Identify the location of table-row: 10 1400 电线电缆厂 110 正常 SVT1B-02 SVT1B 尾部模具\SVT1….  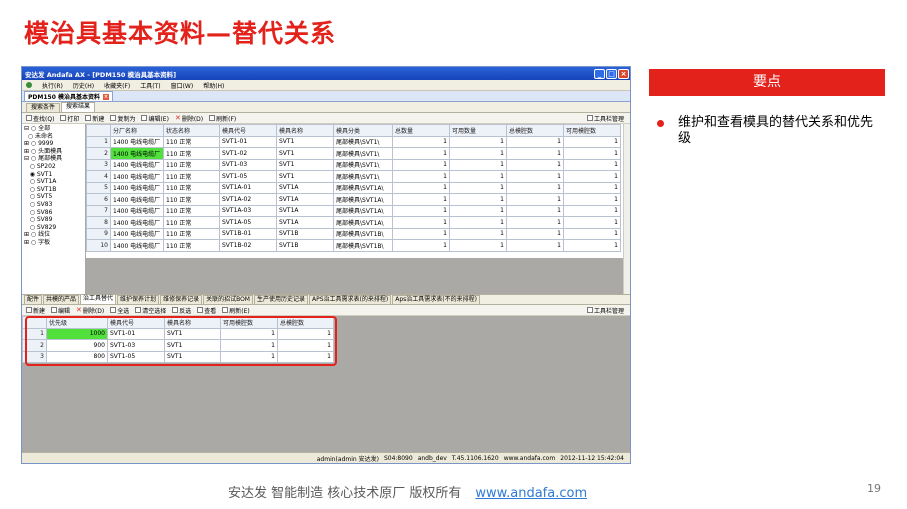
(353, 245).